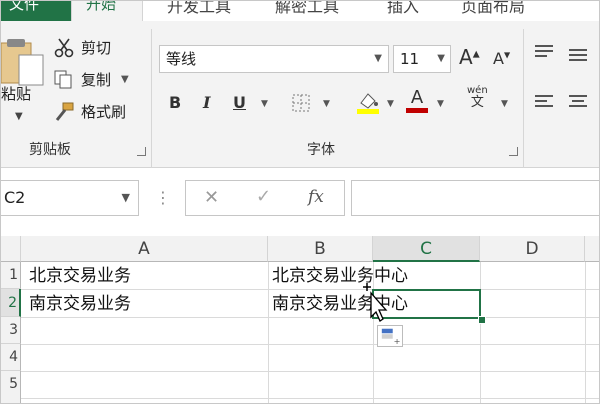  I want to click on tab-insert: 插入, so click(403, 9).